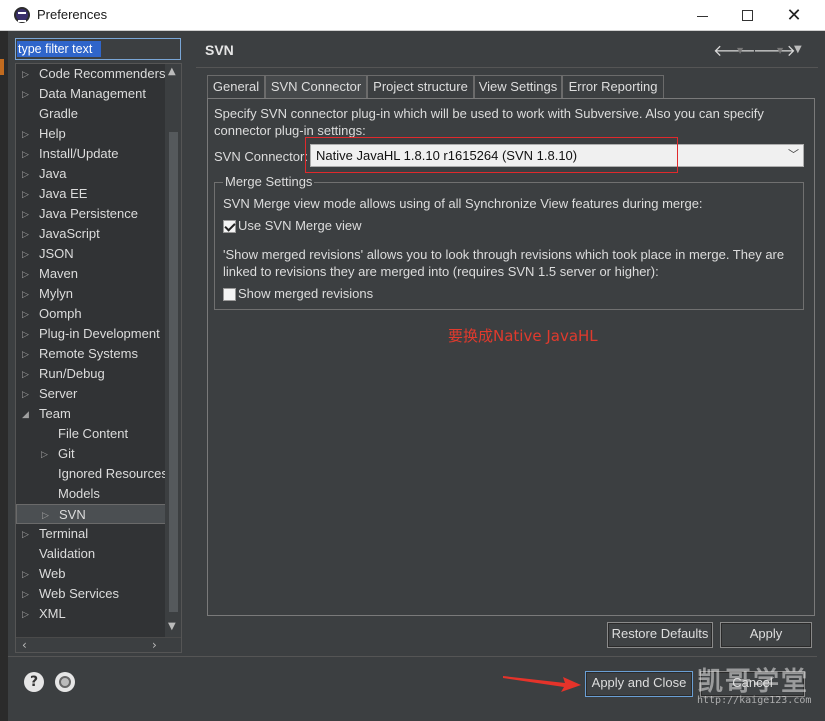 This screenshot has width=825, height=721. What do you see at coordinates (794, 15) in the screenshot?
I see `close-button: ✕` at bounding box center [794, 15].